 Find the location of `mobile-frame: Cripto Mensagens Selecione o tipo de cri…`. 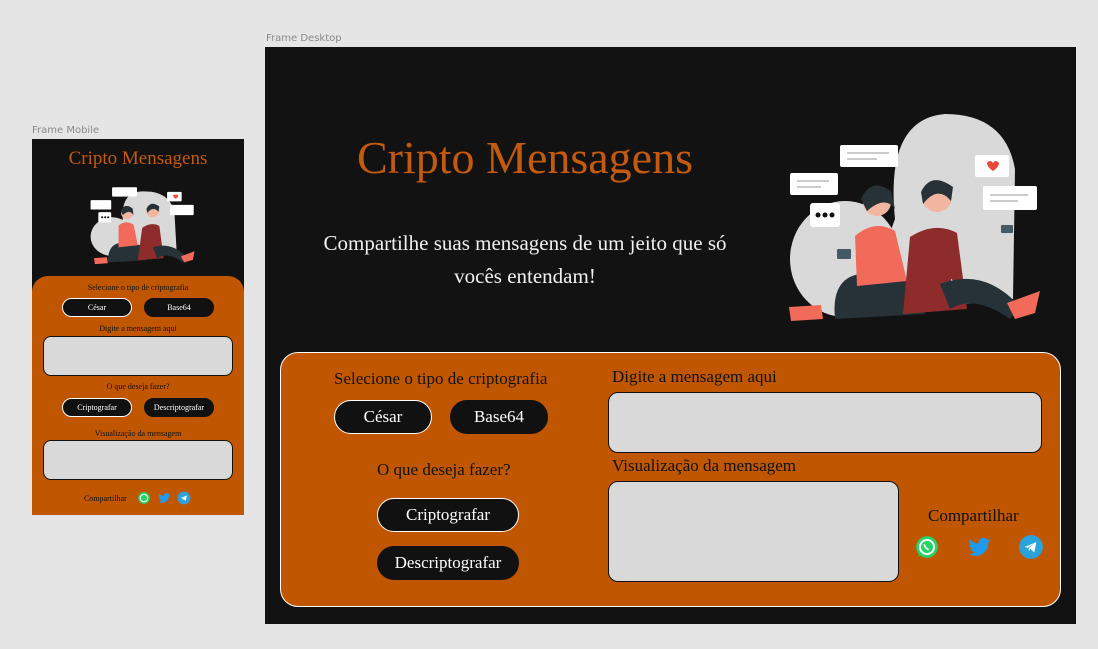

mobile-frame: Cripto Mensagens Selecione o tipo de cri… is located at coordinates (138, 327).